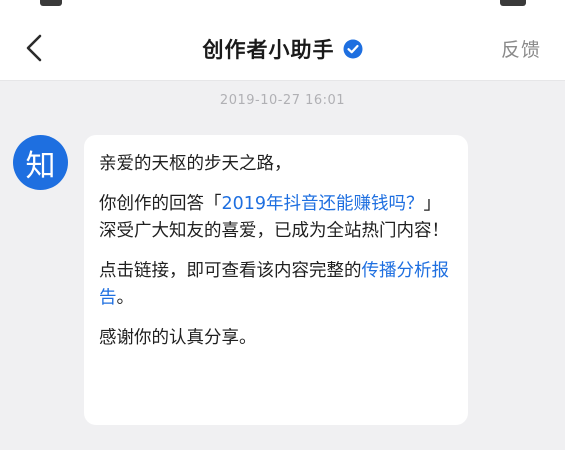 This screenshot has width=565, height=450. What do you see at coordinates (40, 166) in the screenshot?
I see `avatar-glyph: 知` at bounding box center [40, 166].